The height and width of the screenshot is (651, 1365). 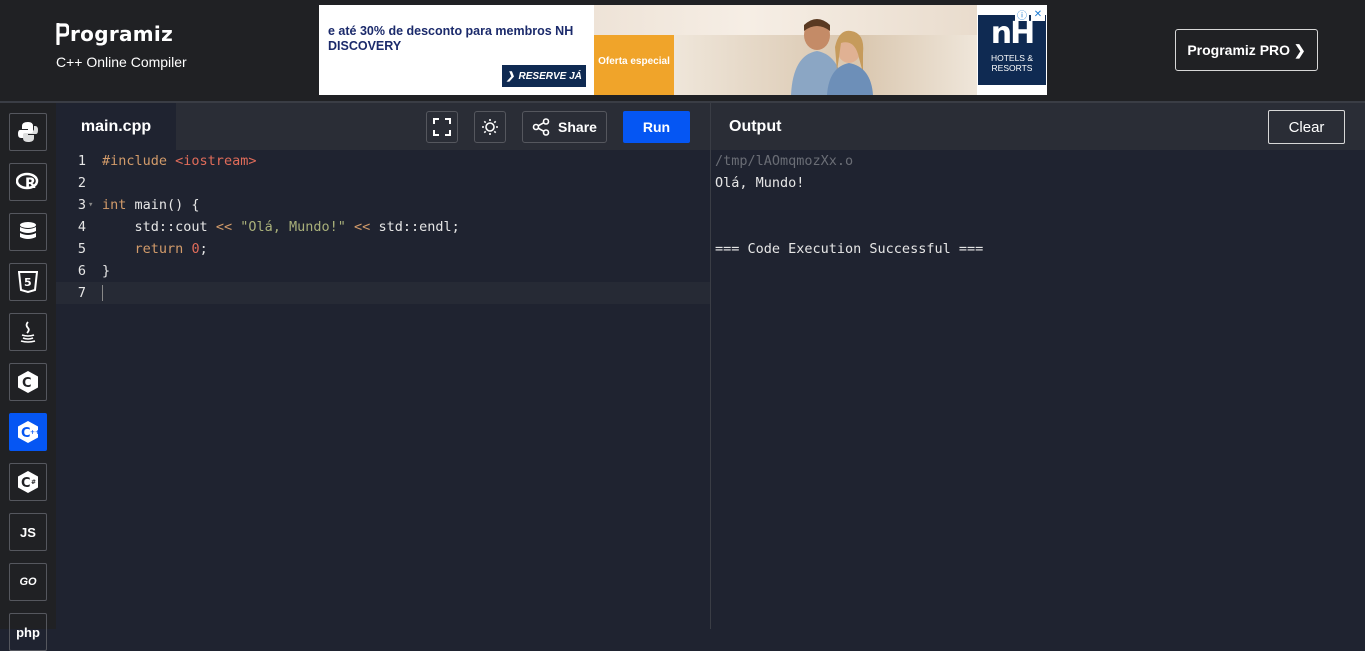 What do you see at coordinates (383, 161) in the screenshot?
I see `code-line: 1 #include <iostream>` at bounding box center [383, 161].